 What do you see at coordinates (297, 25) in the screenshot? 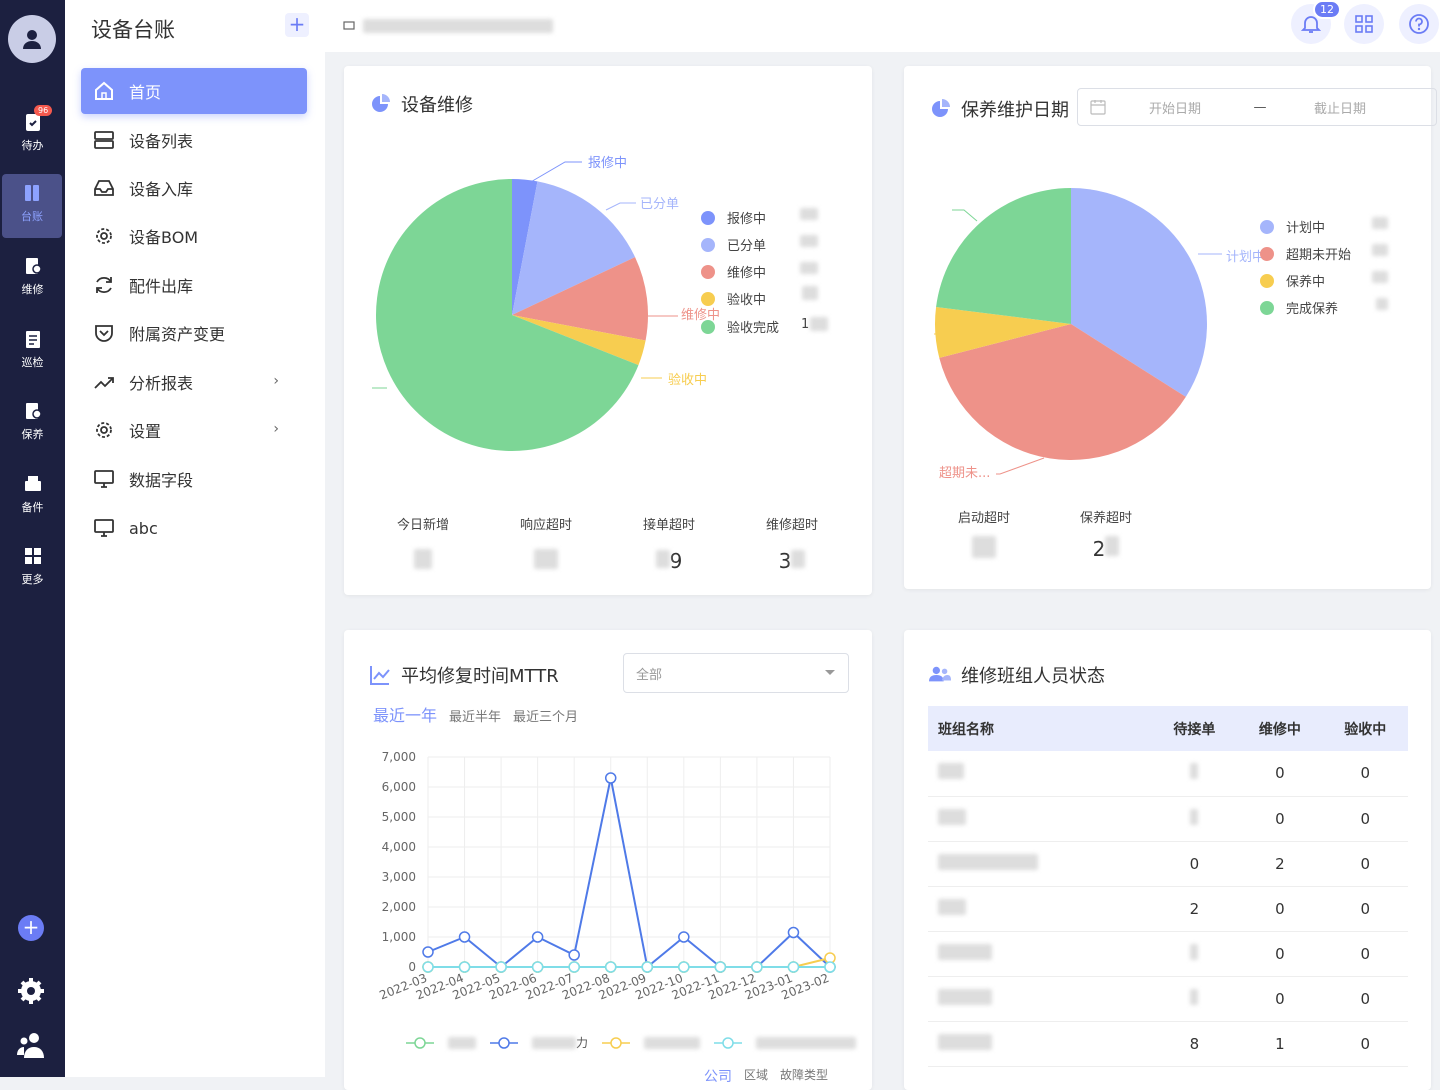
I see `sidebar-add-button: +` at bounding box center [297, 25].